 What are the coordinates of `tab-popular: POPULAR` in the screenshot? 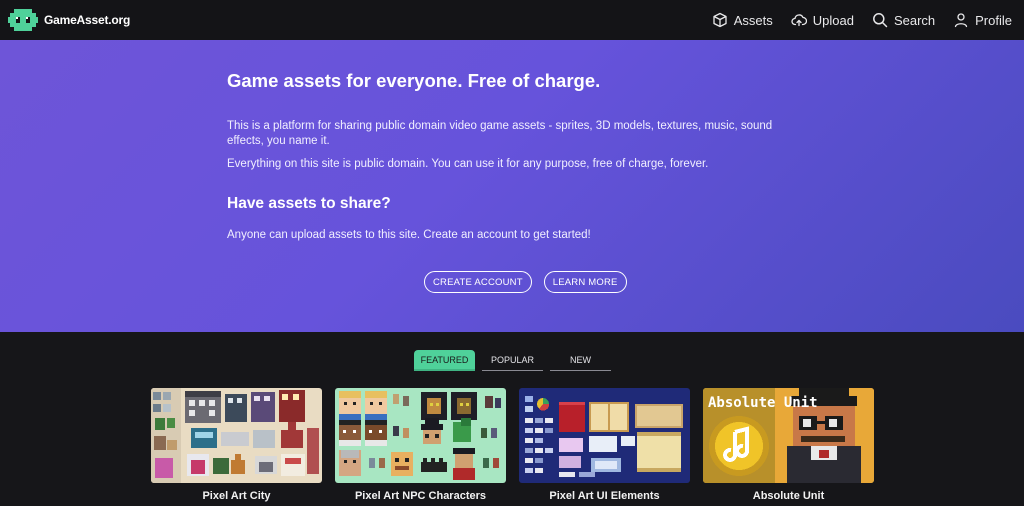 It's located at (512, 360).